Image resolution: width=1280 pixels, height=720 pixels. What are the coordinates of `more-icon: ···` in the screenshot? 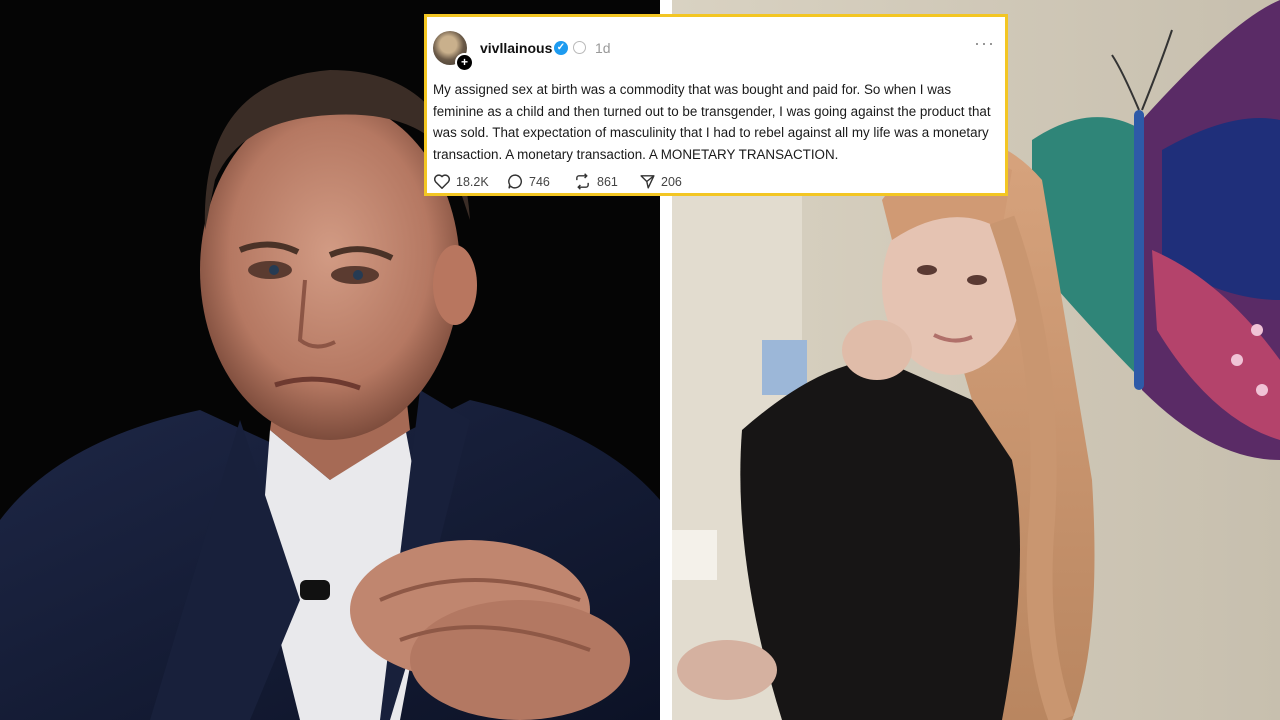 It's located at (984, 43).